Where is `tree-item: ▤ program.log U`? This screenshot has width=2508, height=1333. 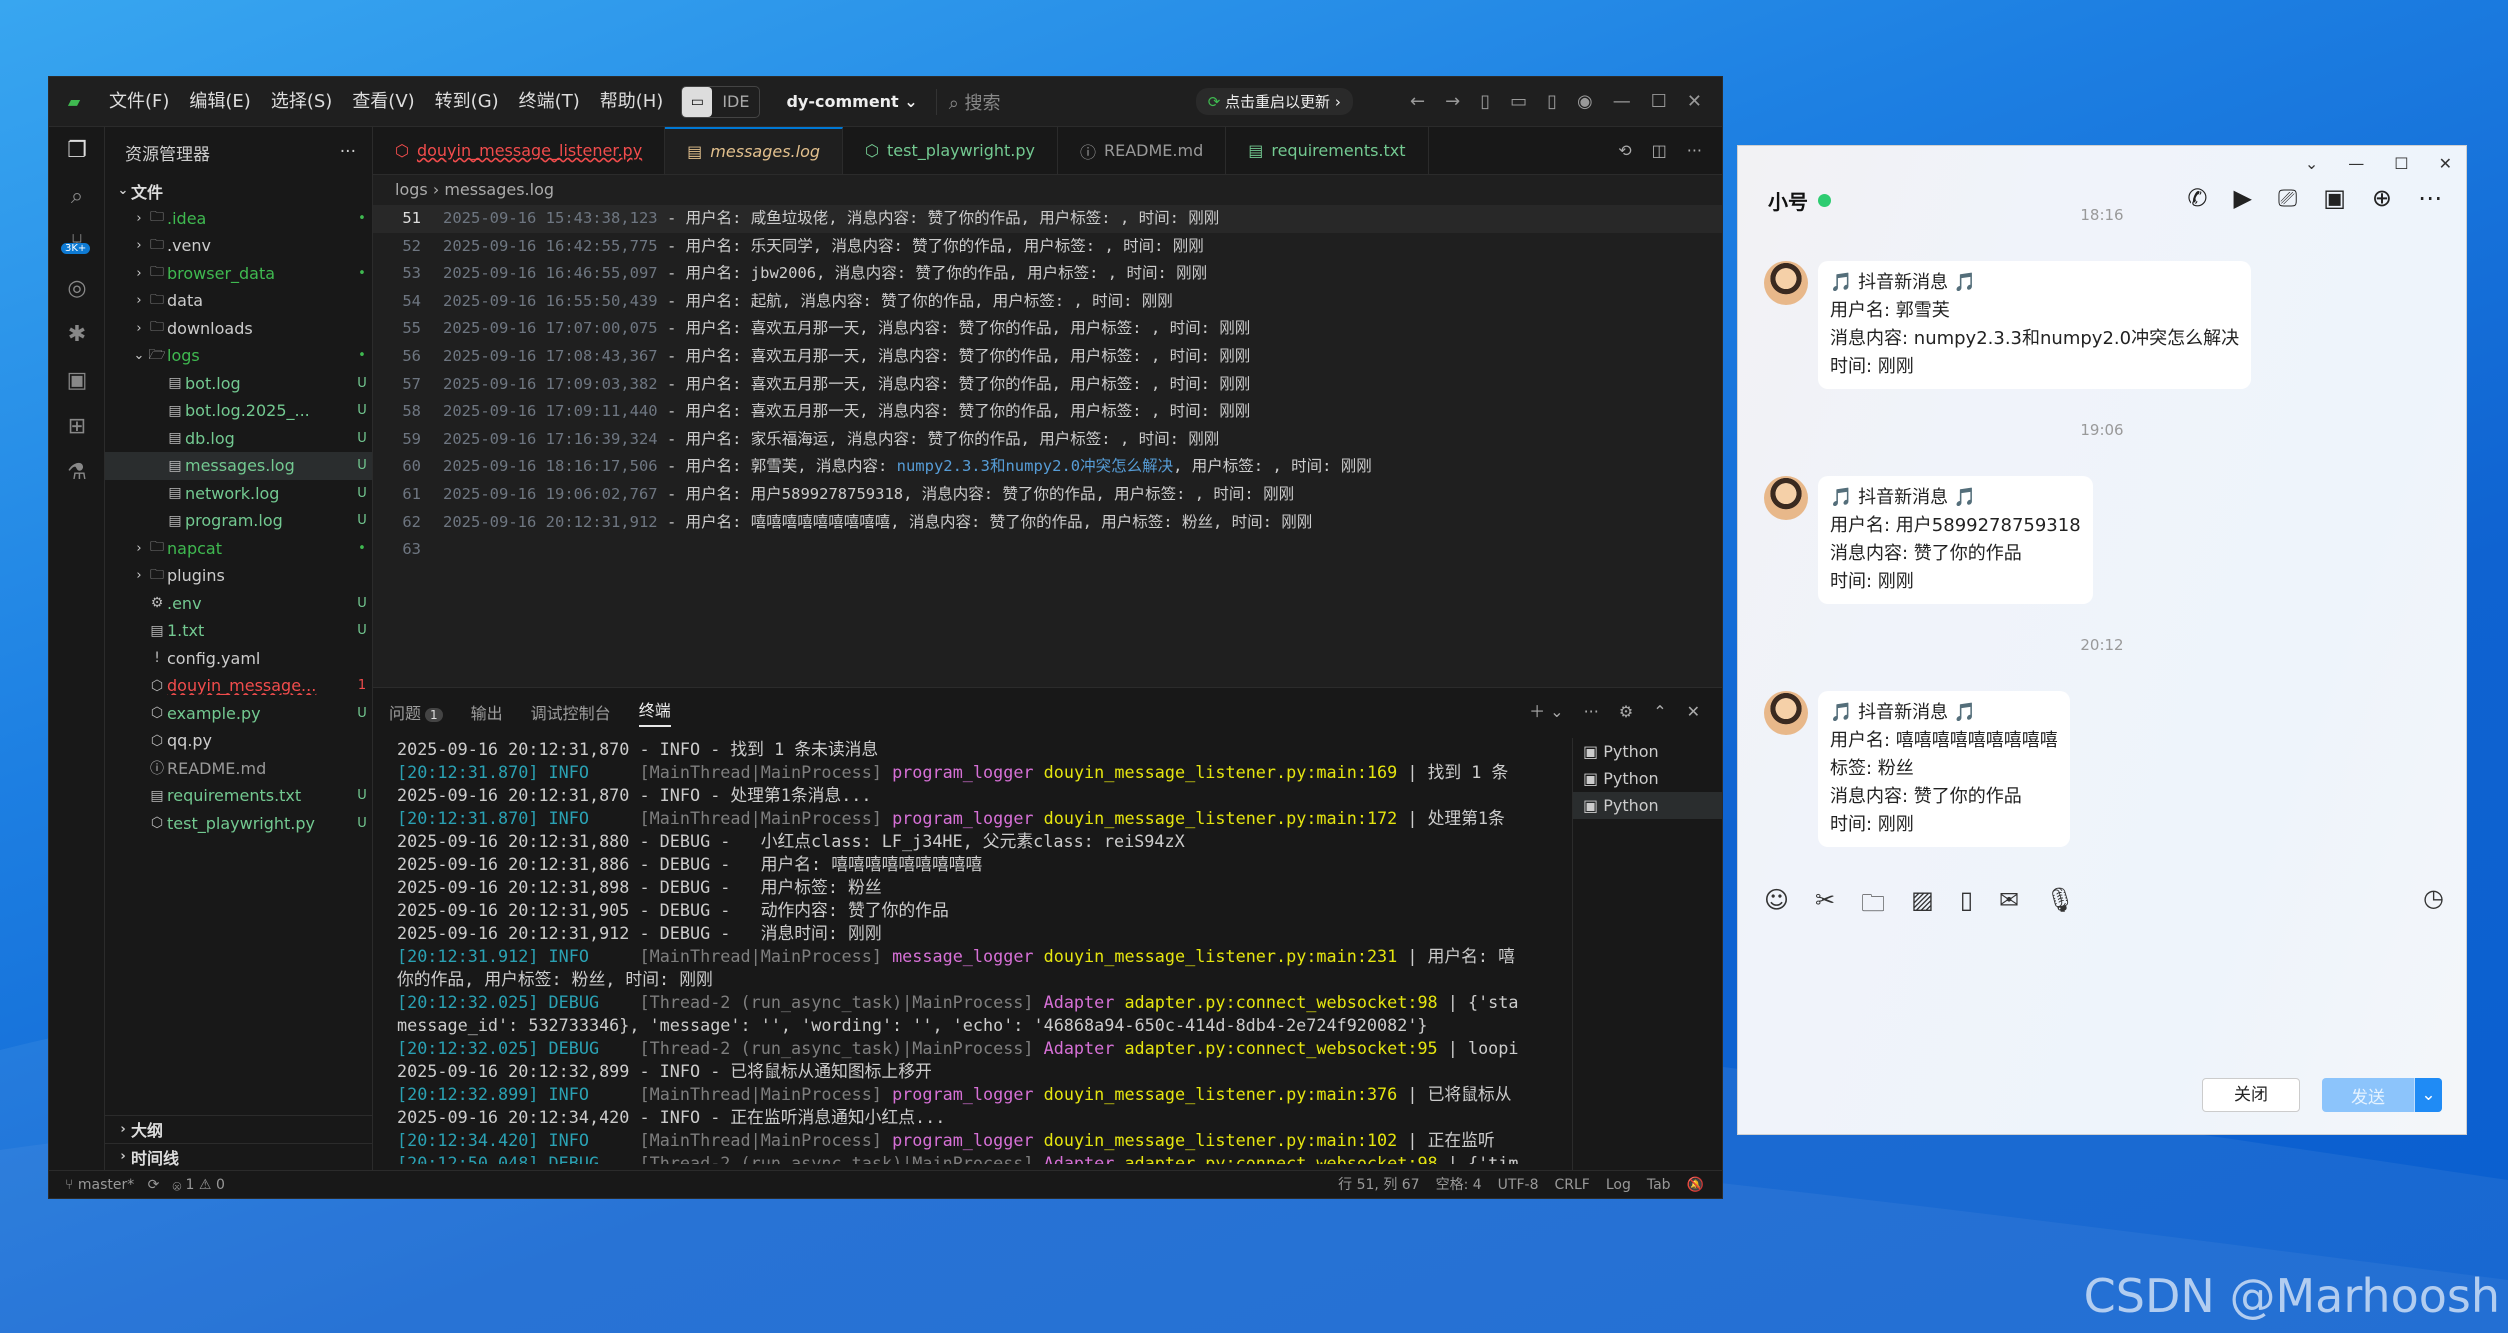
tree-item: ▤ program.log U is located at coordinates (238, 521).